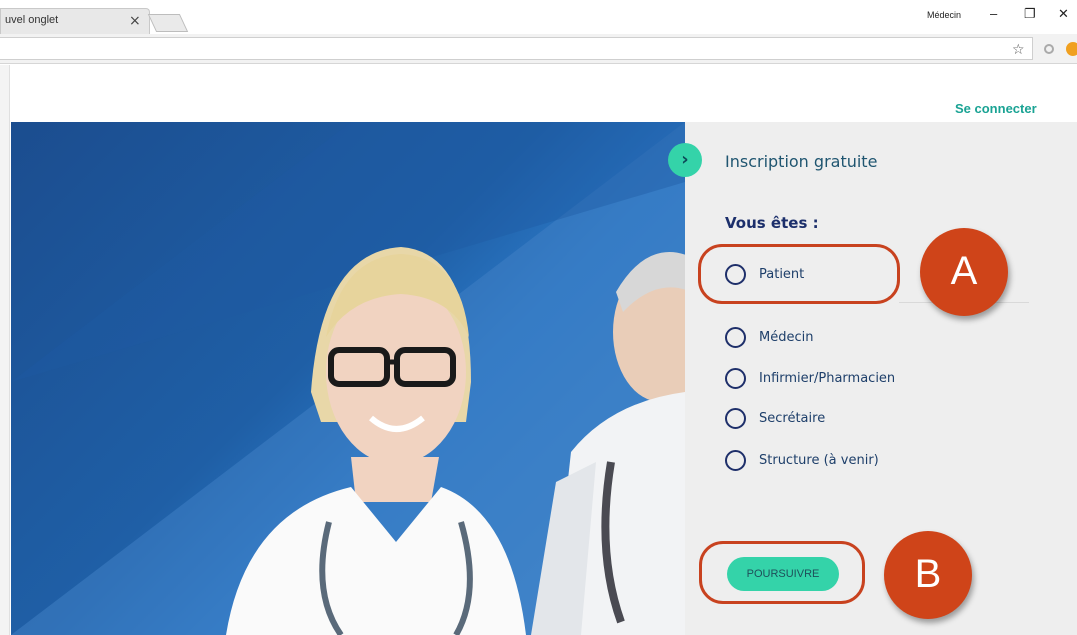 This screenshot has height=635, width=1077. Describe the element at coordinates (538, 93) in the screenshot. I see `site-header` at that location.